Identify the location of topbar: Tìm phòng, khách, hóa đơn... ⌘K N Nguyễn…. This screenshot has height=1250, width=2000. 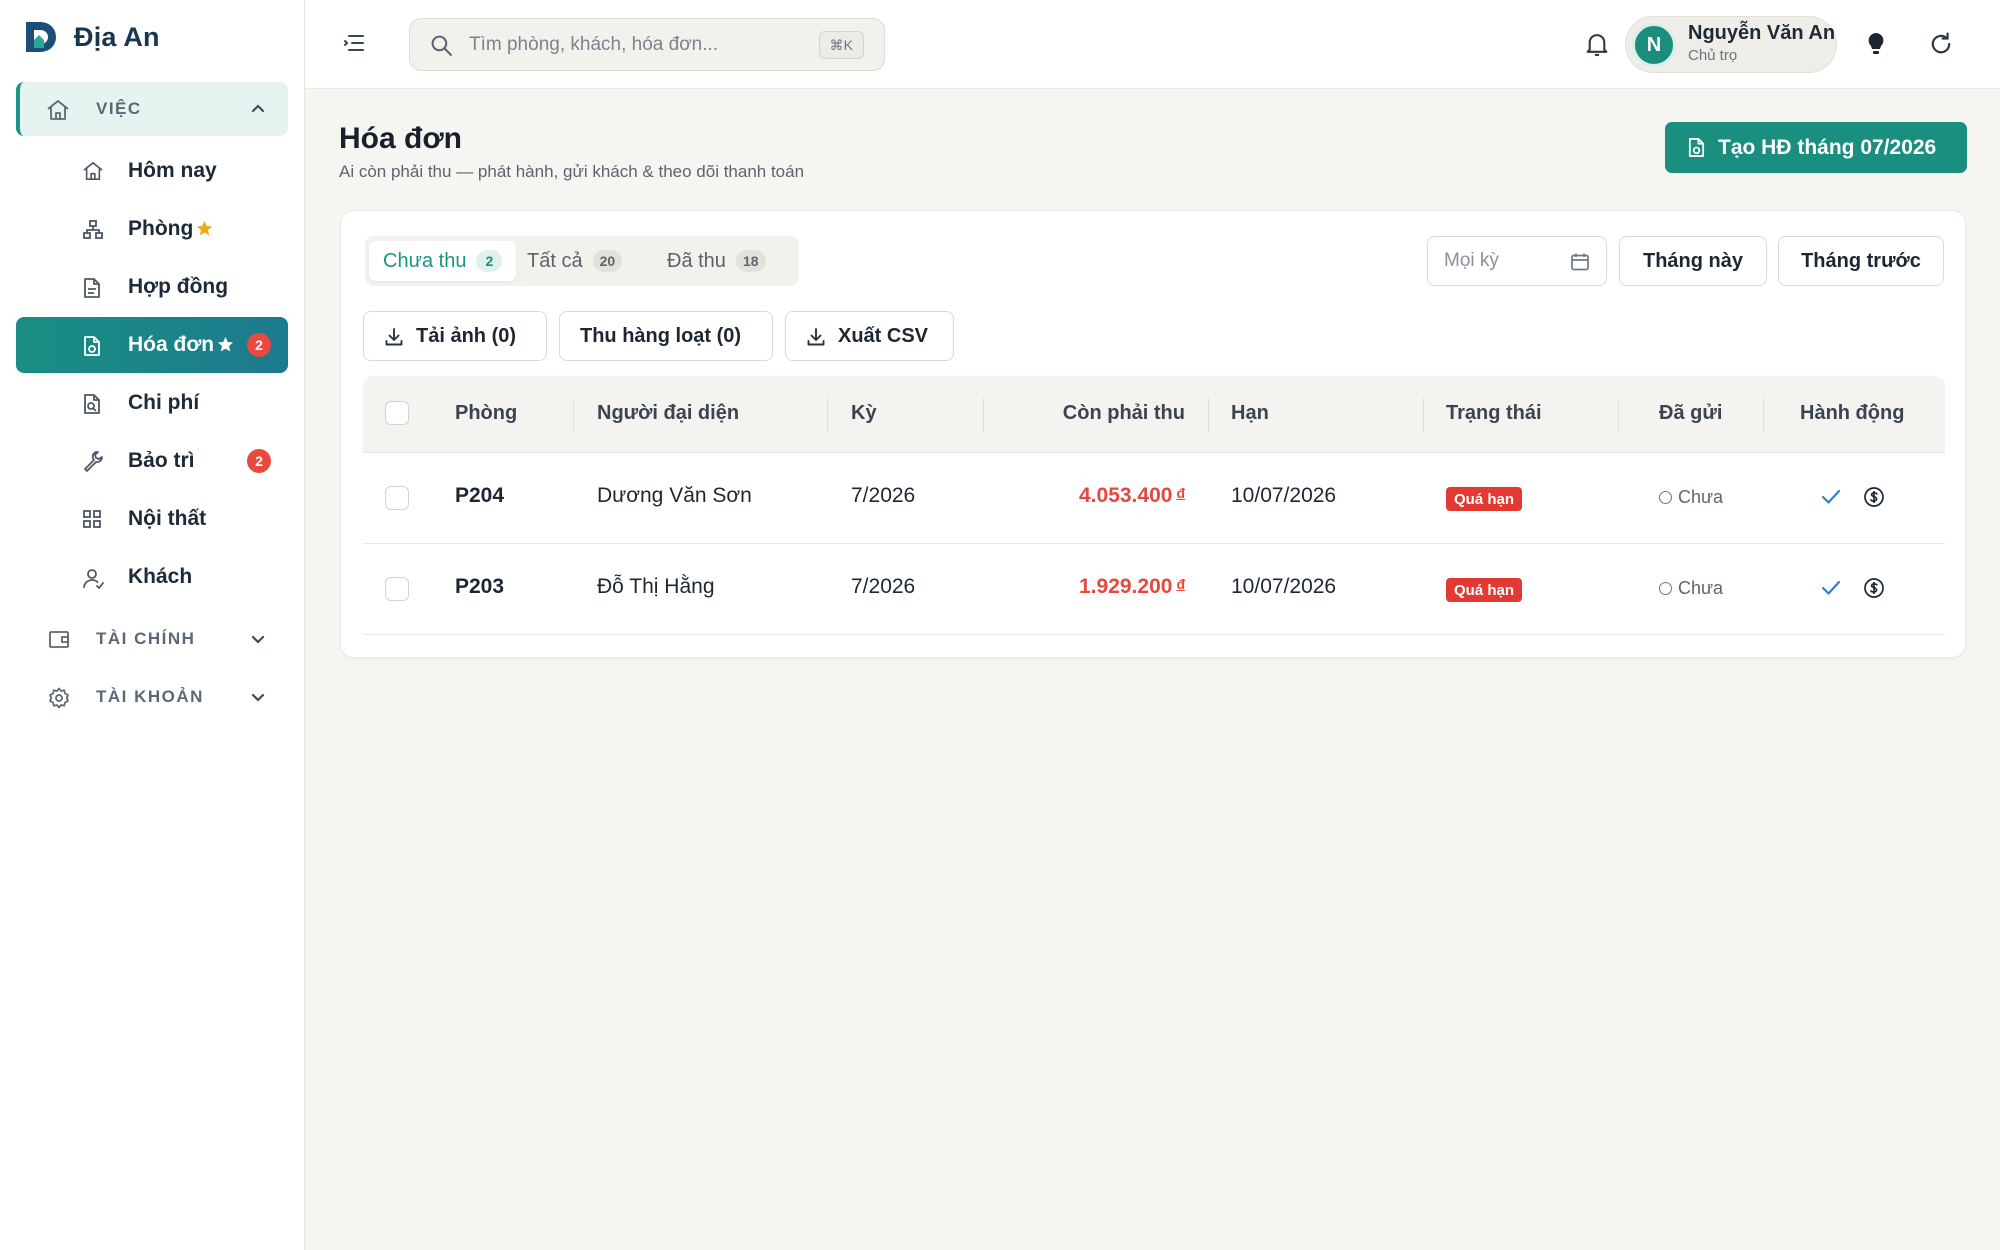
(1152, 44).